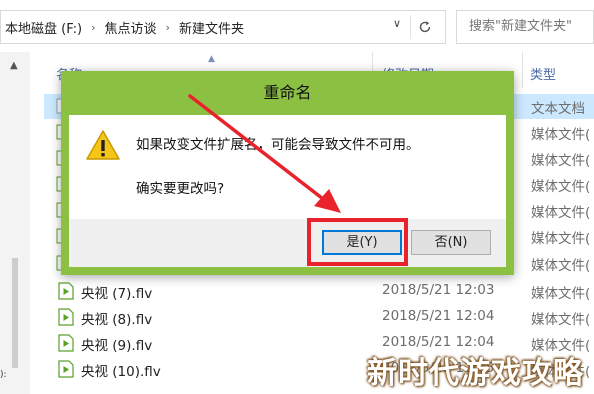 The image size is (594, 394). I want to click on breadcrumb-folder-focus: 焦点访谈, so click(131, 27).